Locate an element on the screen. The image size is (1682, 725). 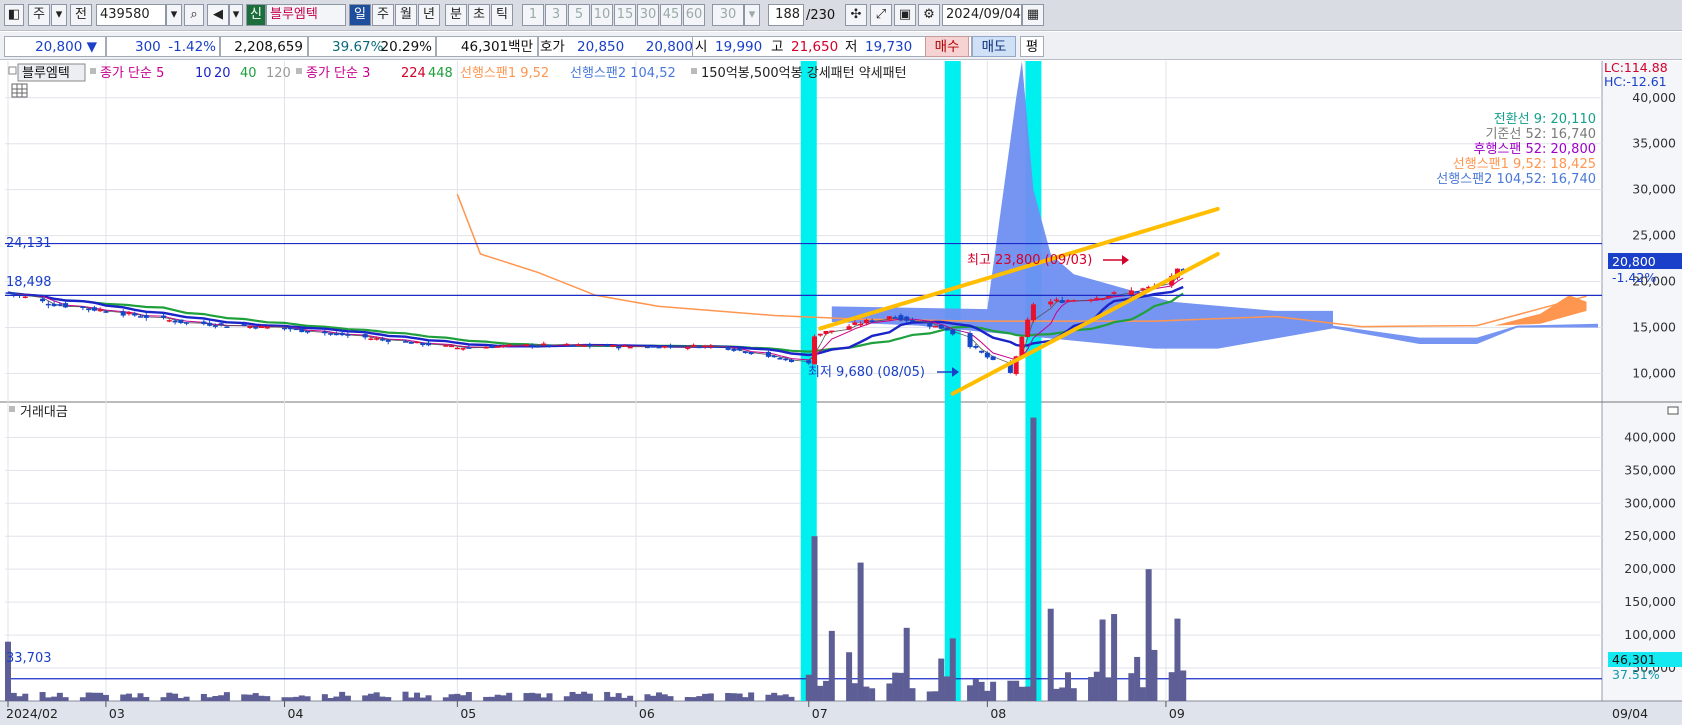
price-tick-label: 10,000 is located at coordinates (1654, 372).